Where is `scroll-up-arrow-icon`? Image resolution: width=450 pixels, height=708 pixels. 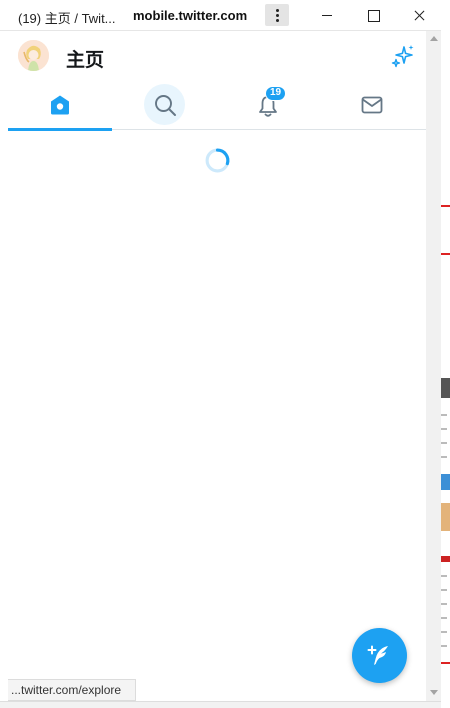
scroll-up-arrow-icon is located at coordinates (434, 38).